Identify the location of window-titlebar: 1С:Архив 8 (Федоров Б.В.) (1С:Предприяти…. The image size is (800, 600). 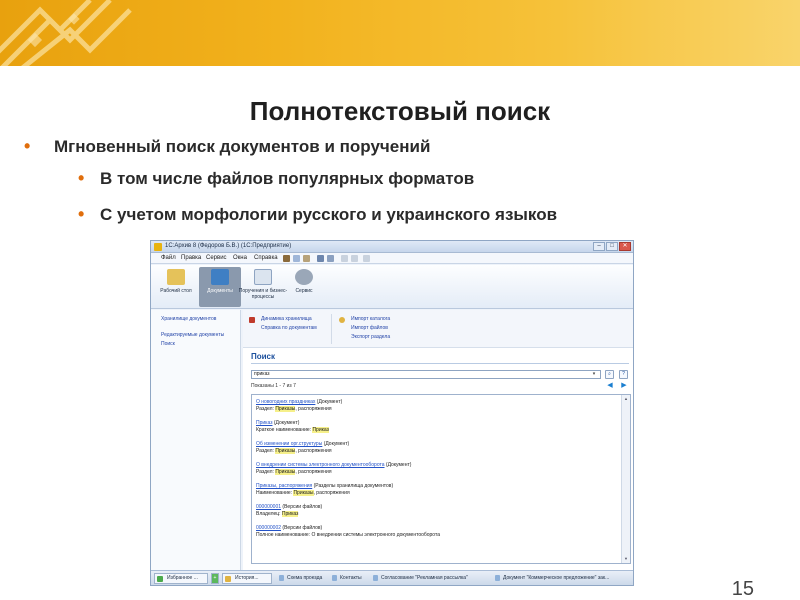
(392, 247).